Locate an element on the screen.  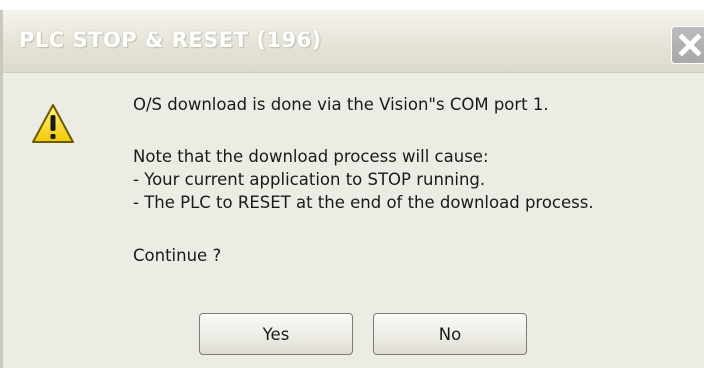
dialog-title: PLC STOP & RESET (196) is located at coordinates (170, 40).